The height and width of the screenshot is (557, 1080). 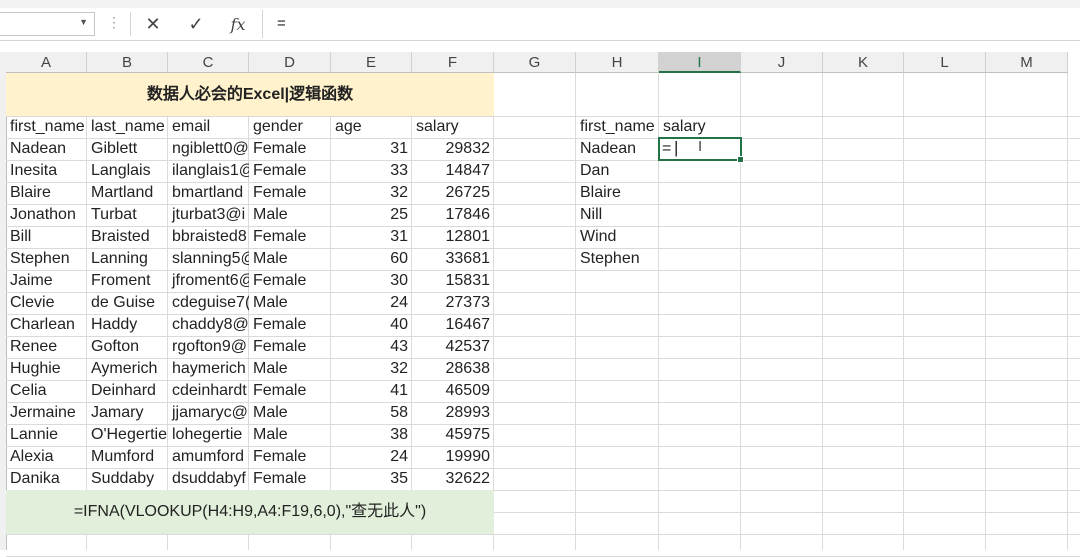 I want to click on table-cell-salary: 45975, so click(x=453, y=435).